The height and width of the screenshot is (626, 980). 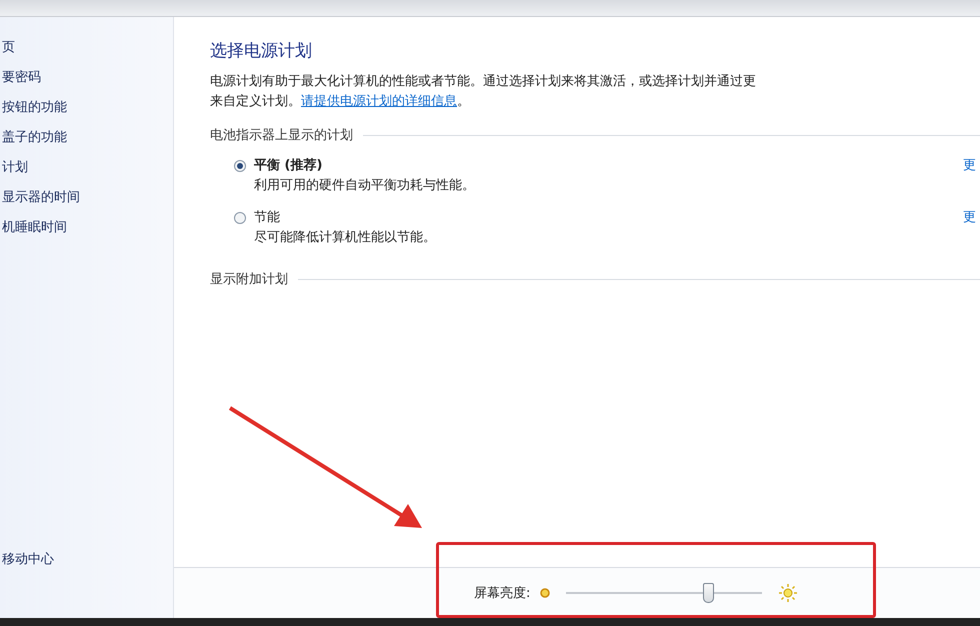 I want to click on bright-sun-icon, so click(x=788, y=593).